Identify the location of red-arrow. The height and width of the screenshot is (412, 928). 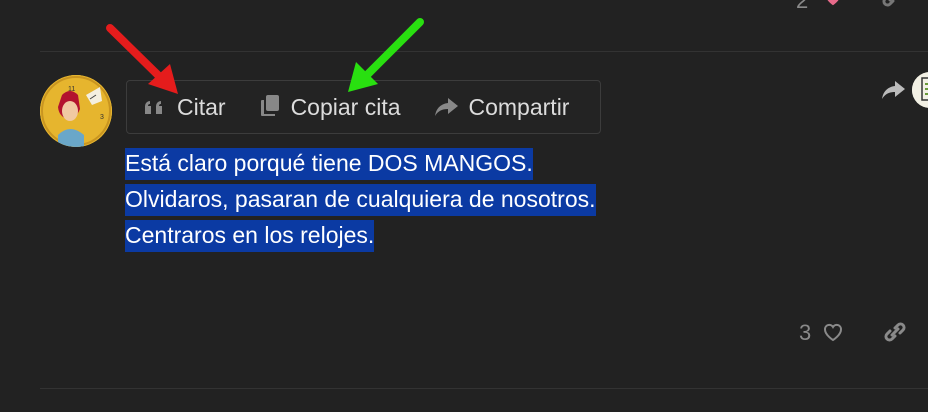
(142, 59).